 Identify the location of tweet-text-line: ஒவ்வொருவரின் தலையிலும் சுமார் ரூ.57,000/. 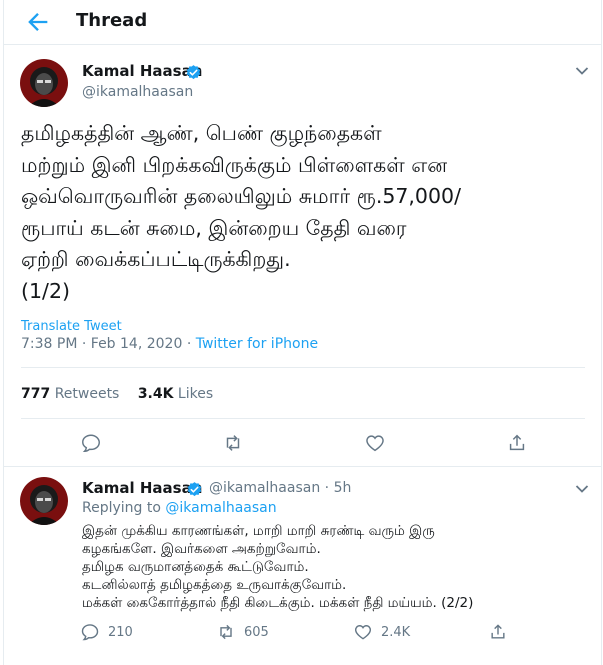
(241, 196).